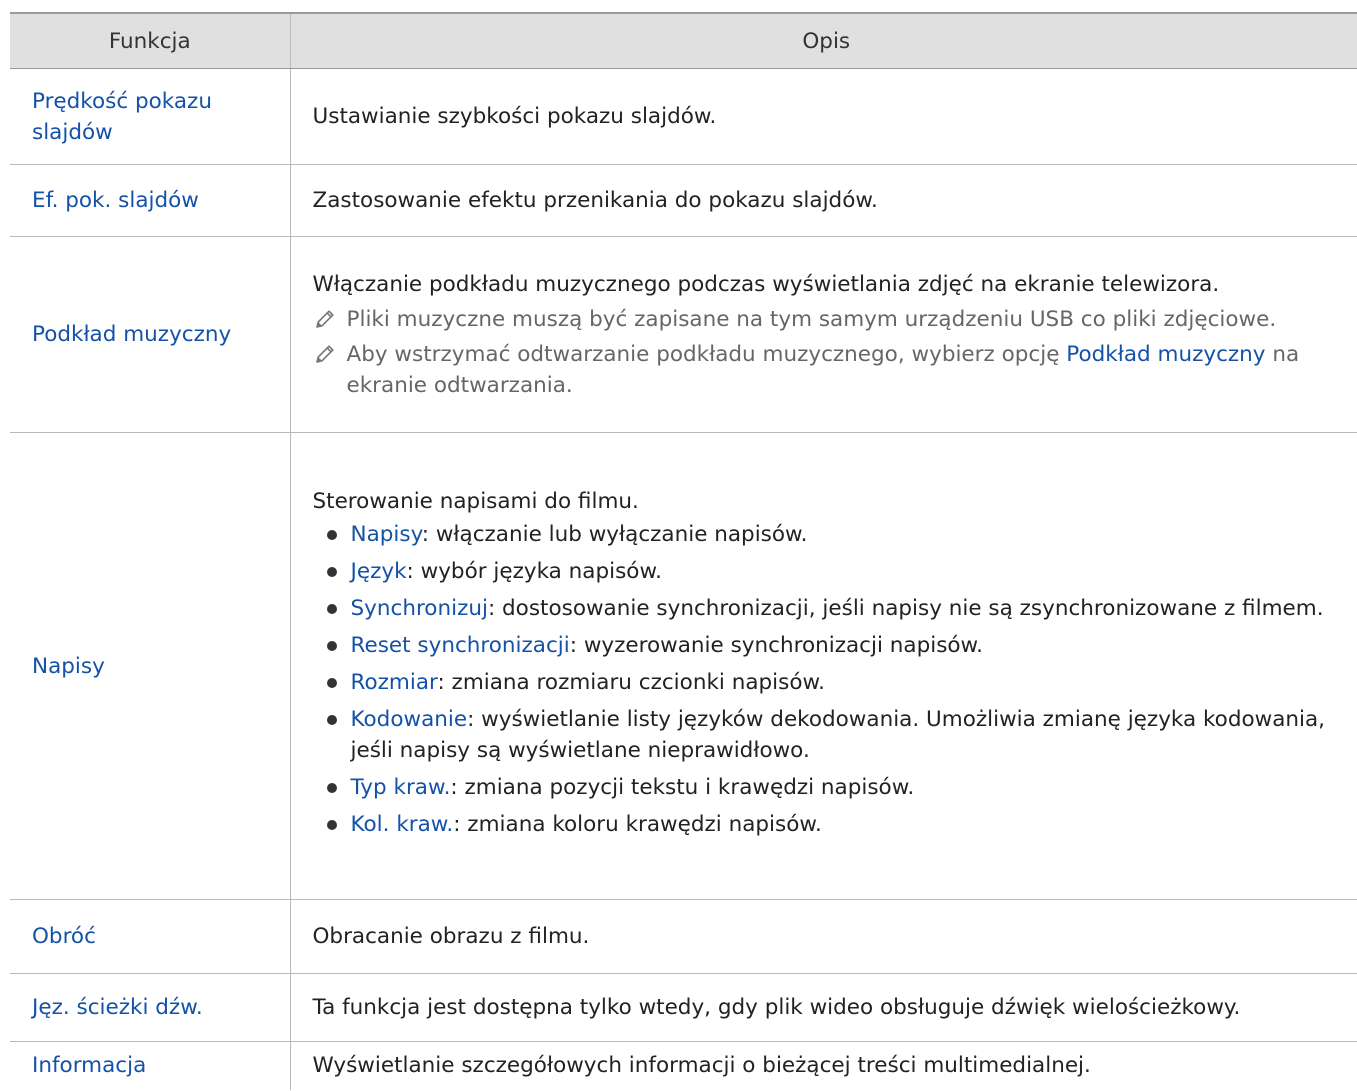  What do you see at coordinates (150, 666) in the screenshot?
I see `function-name: Napisy` at bounding box center [150, 666].